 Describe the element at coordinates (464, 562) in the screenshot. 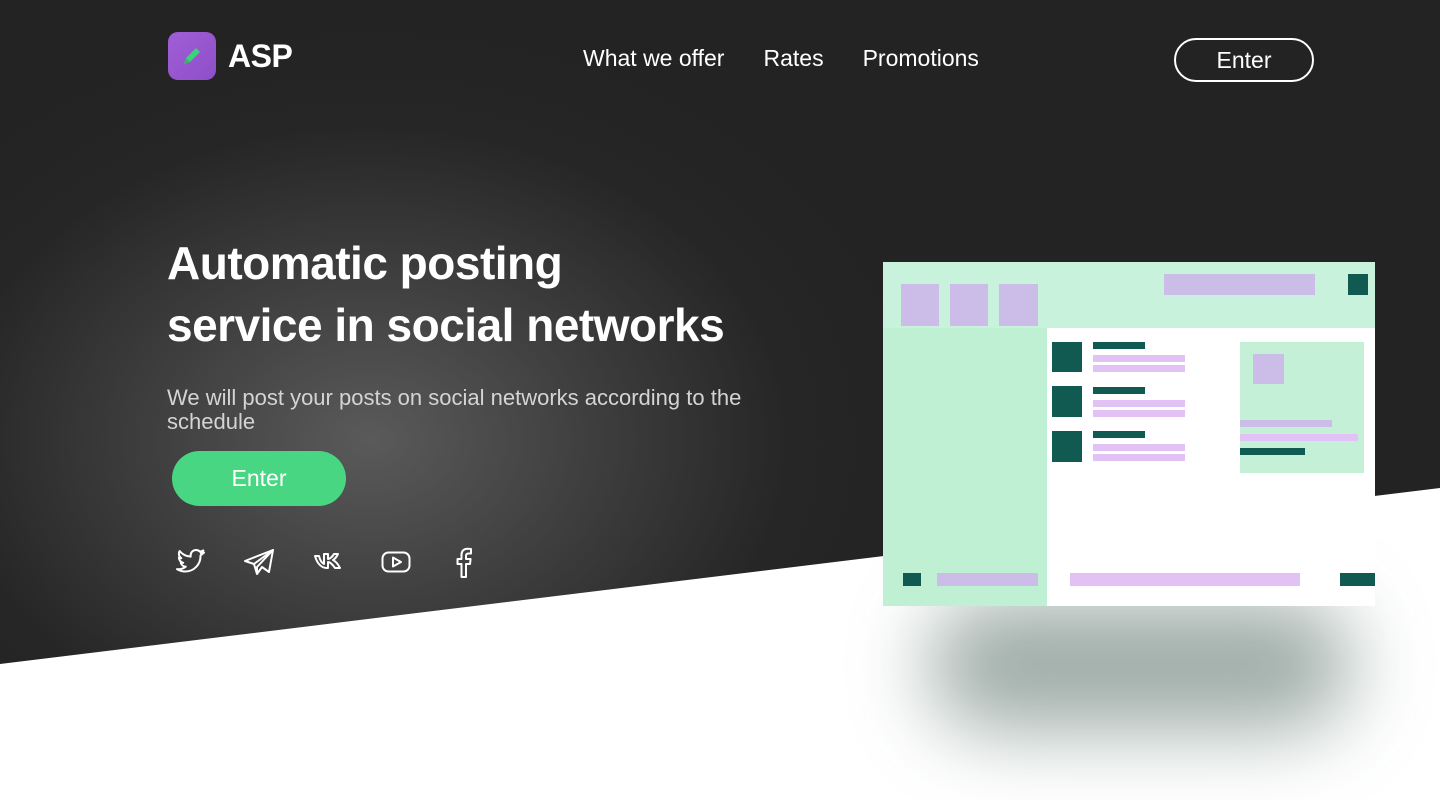

I see `facebook-icon` at that location.